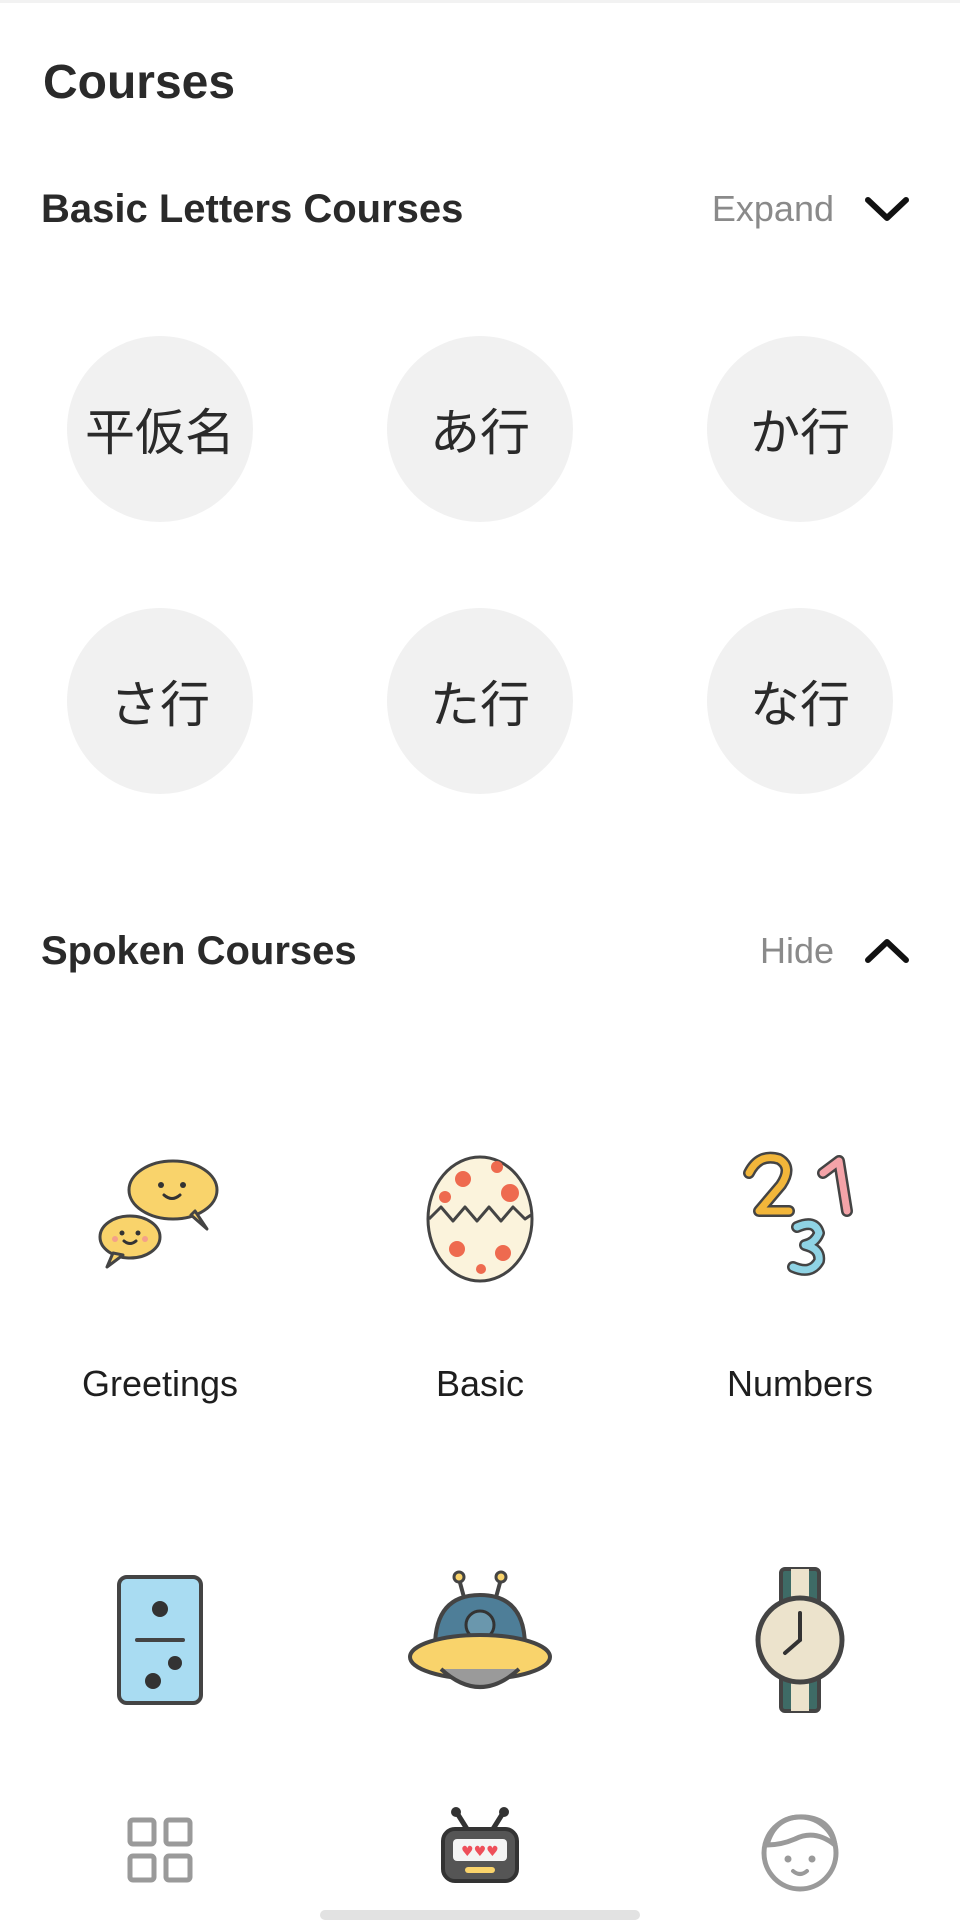 The image size is (960, 1920). Describe the element at coordinates (480, 1629) in the screenshot. I see `ufo-icon` at that location.